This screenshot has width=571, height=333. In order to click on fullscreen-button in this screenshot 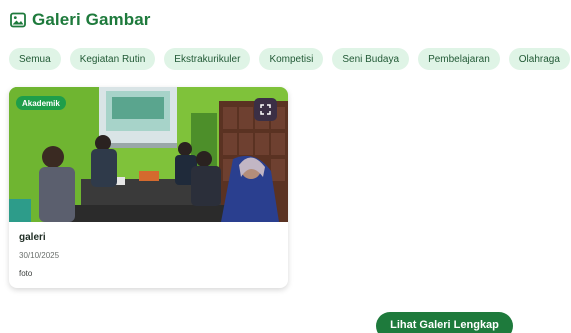, I will do `click(265, 109)`.